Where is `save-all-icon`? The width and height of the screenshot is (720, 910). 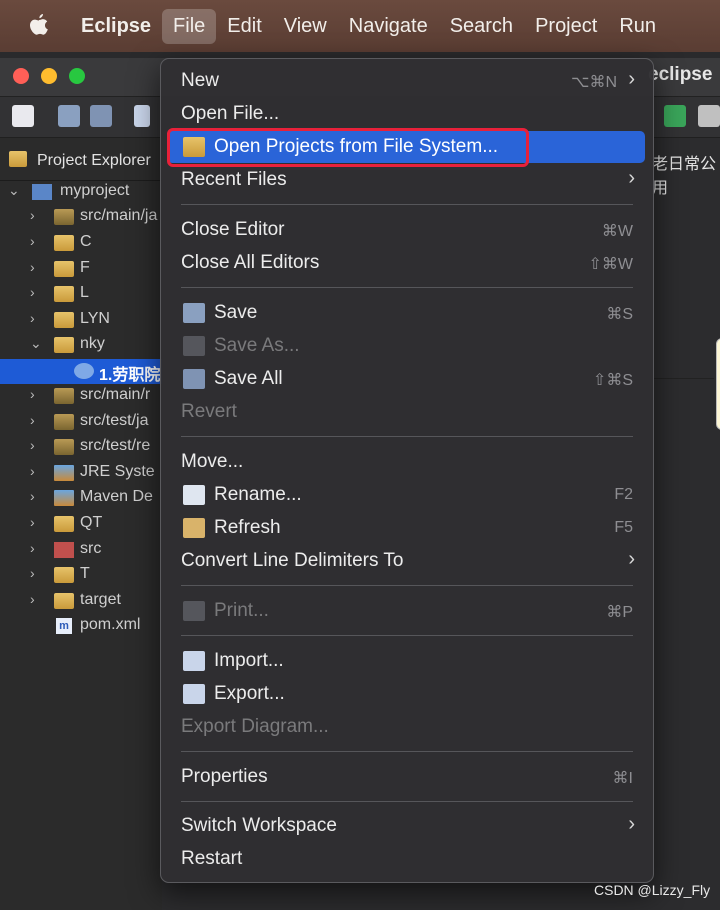 save-all-icon is located at coordinates (101, 116).